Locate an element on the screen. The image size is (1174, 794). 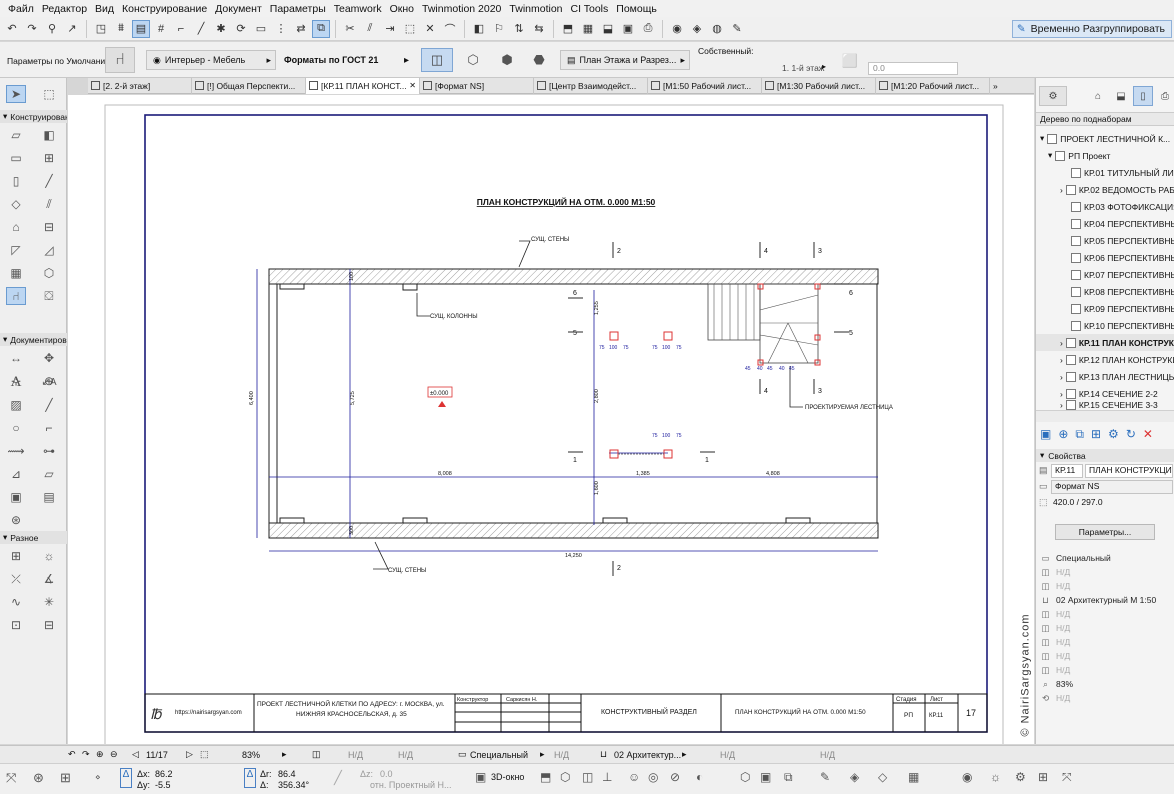
tree-layout-item: › КР.15 СЕЧЕНИЕ 3-3 is located at coordinates (1105, 405).